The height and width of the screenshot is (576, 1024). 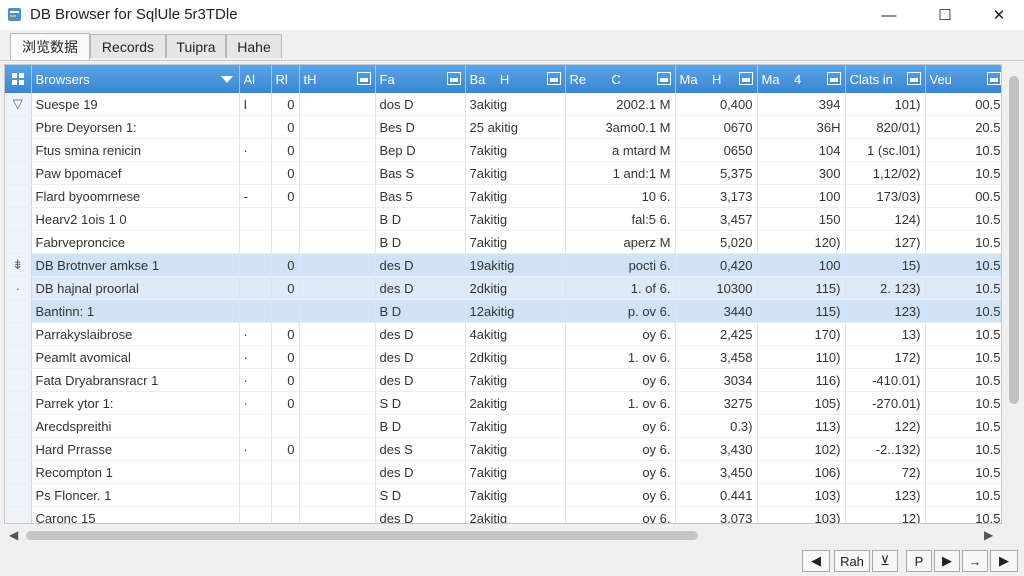 I want to click on maximize-button: ☐, so click(x=945, y=15).